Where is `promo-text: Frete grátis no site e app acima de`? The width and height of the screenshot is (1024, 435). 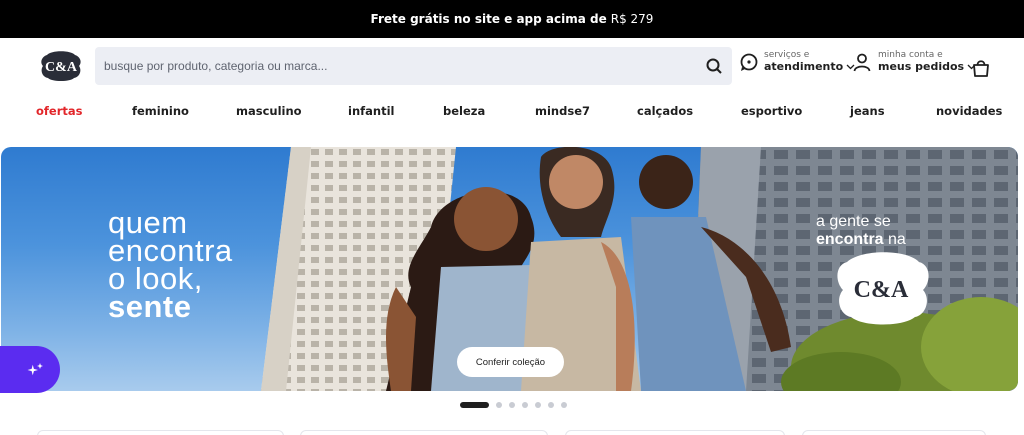
promo-text: Frete grátis no site e app acima de is located at coordinates (488, 19).